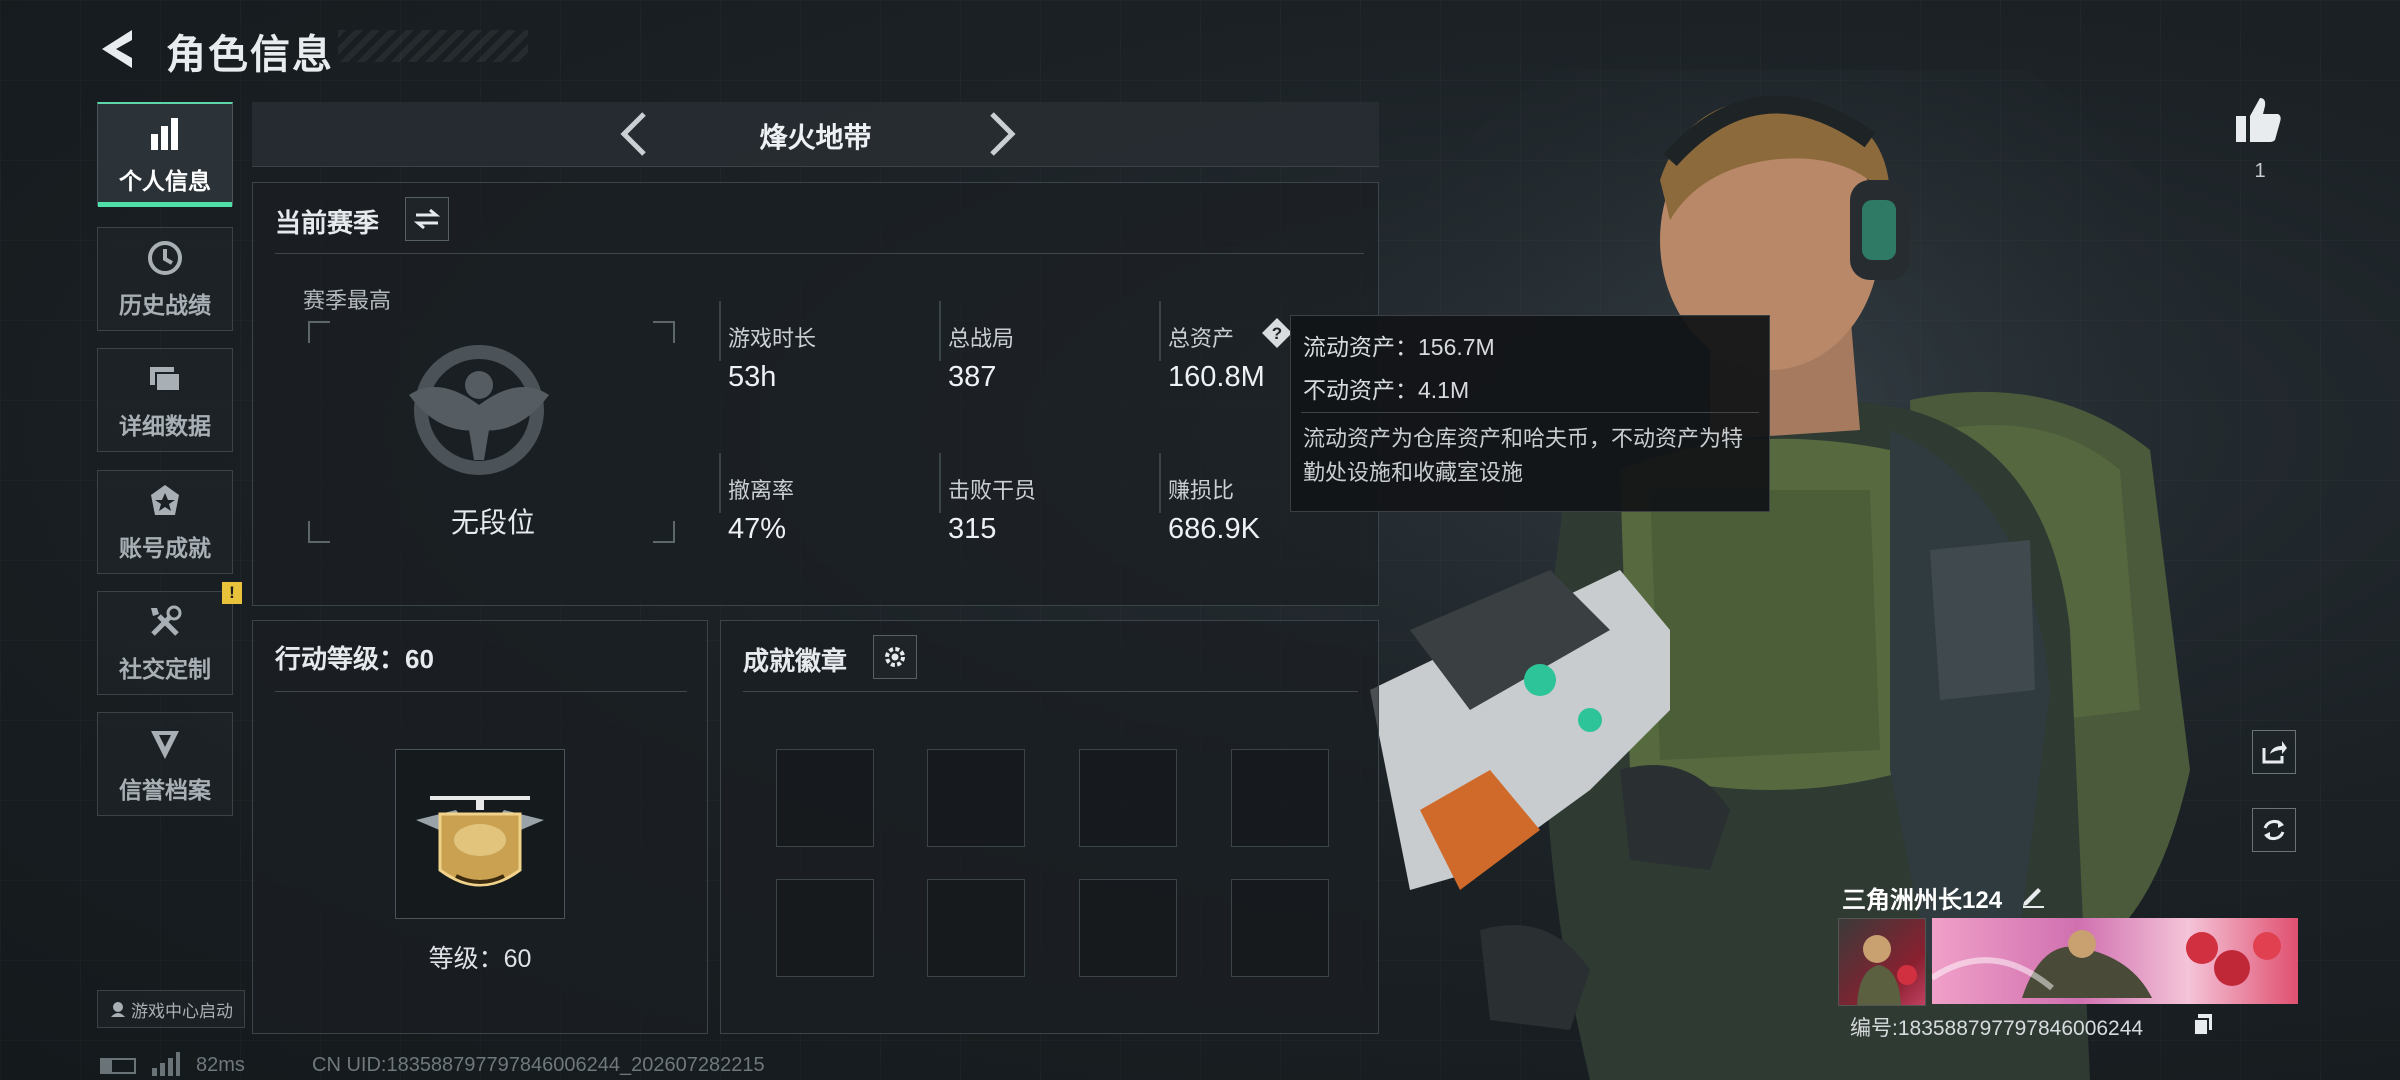 The image size is (2400, 1080). I want to click on stat-value: 387, so click(972, 377).